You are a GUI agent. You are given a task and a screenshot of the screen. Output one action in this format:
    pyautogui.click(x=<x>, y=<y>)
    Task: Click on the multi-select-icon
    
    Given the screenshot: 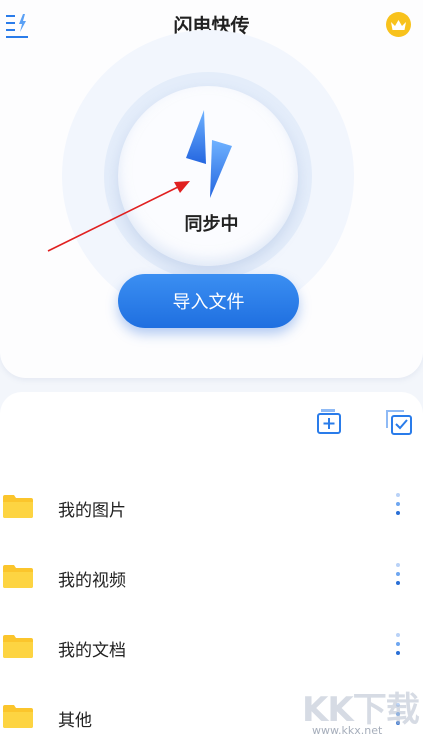 What is the action you would take?
    pyautogui.click(x=399, y=422)
    